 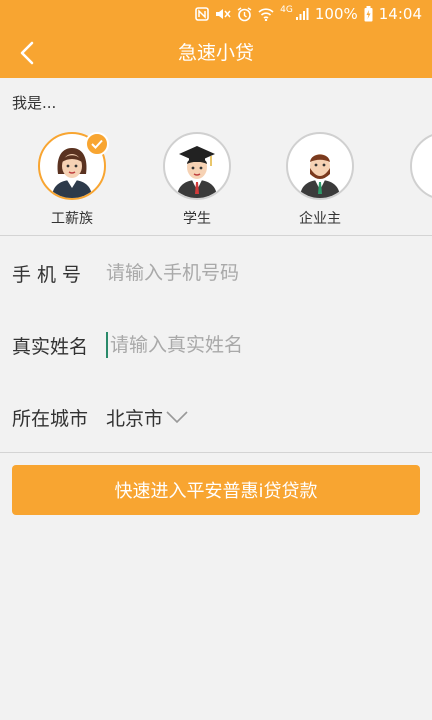 I want to click on city-label: 所在城市, so click(x=50, y=418).